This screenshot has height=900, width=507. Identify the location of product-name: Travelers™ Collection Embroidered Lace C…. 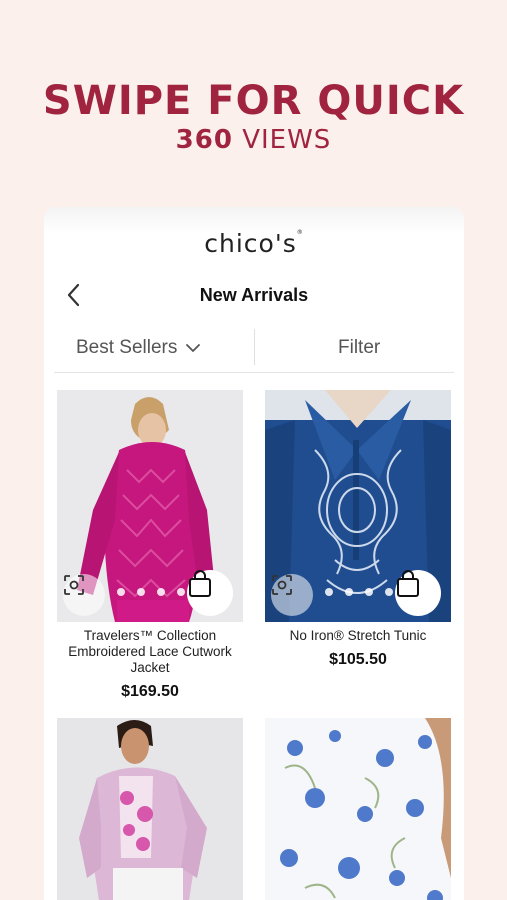
(150, 652).